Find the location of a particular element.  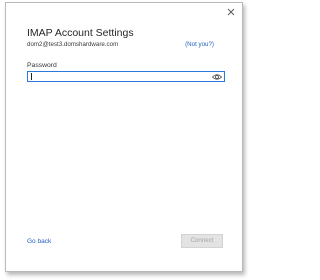

close-button is located at coordinates (231, 12).